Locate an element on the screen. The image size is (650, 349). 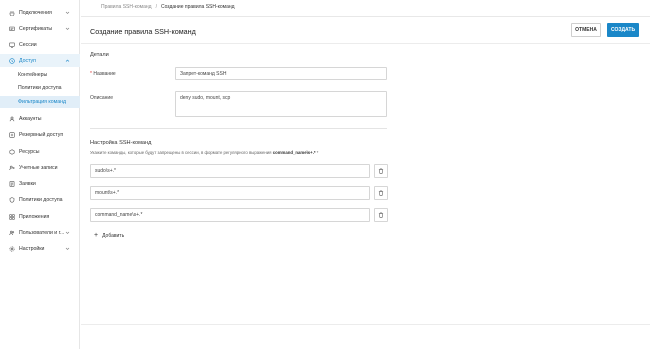
sidebar-subitem-label: Фильтрация команд is located at coordinates (42, 102).